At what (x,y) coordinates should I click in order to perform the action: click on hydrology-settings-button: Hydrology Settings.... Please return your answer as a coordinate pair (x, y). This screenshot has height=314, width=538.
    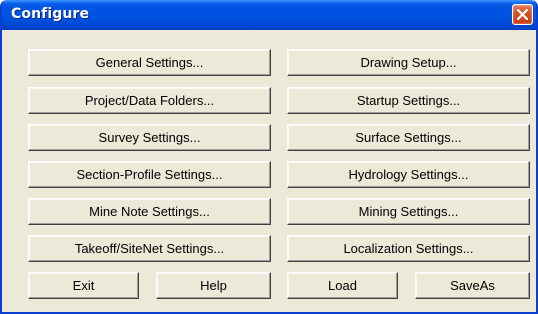
    Looking at the image, I should click on (408, 174).